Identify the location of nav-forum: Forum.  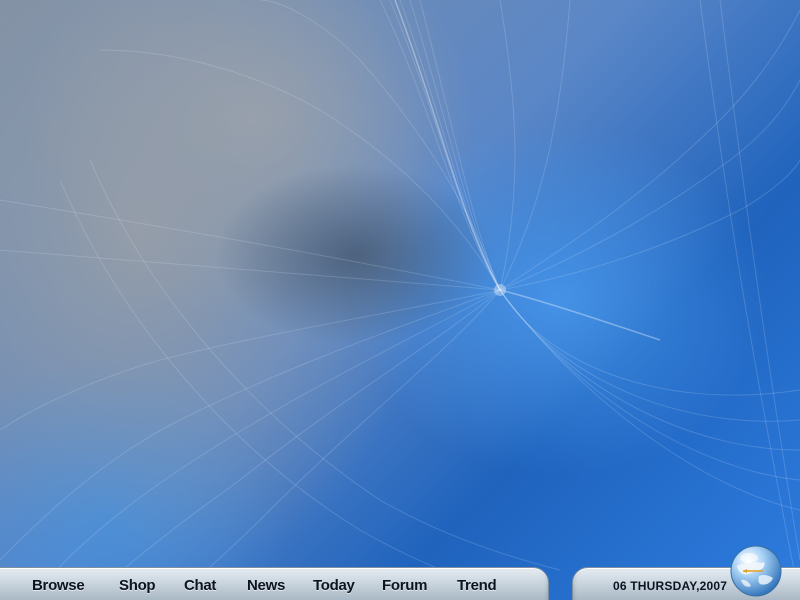
(404, 586).